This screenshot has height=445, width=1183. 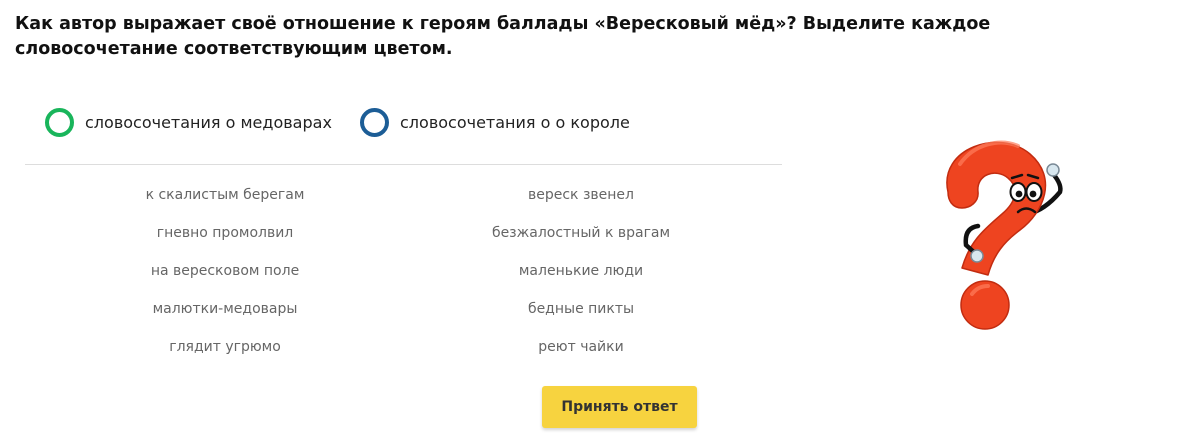 I want to click on phrase-item: бедные пикты, so click(x=581, y=309).